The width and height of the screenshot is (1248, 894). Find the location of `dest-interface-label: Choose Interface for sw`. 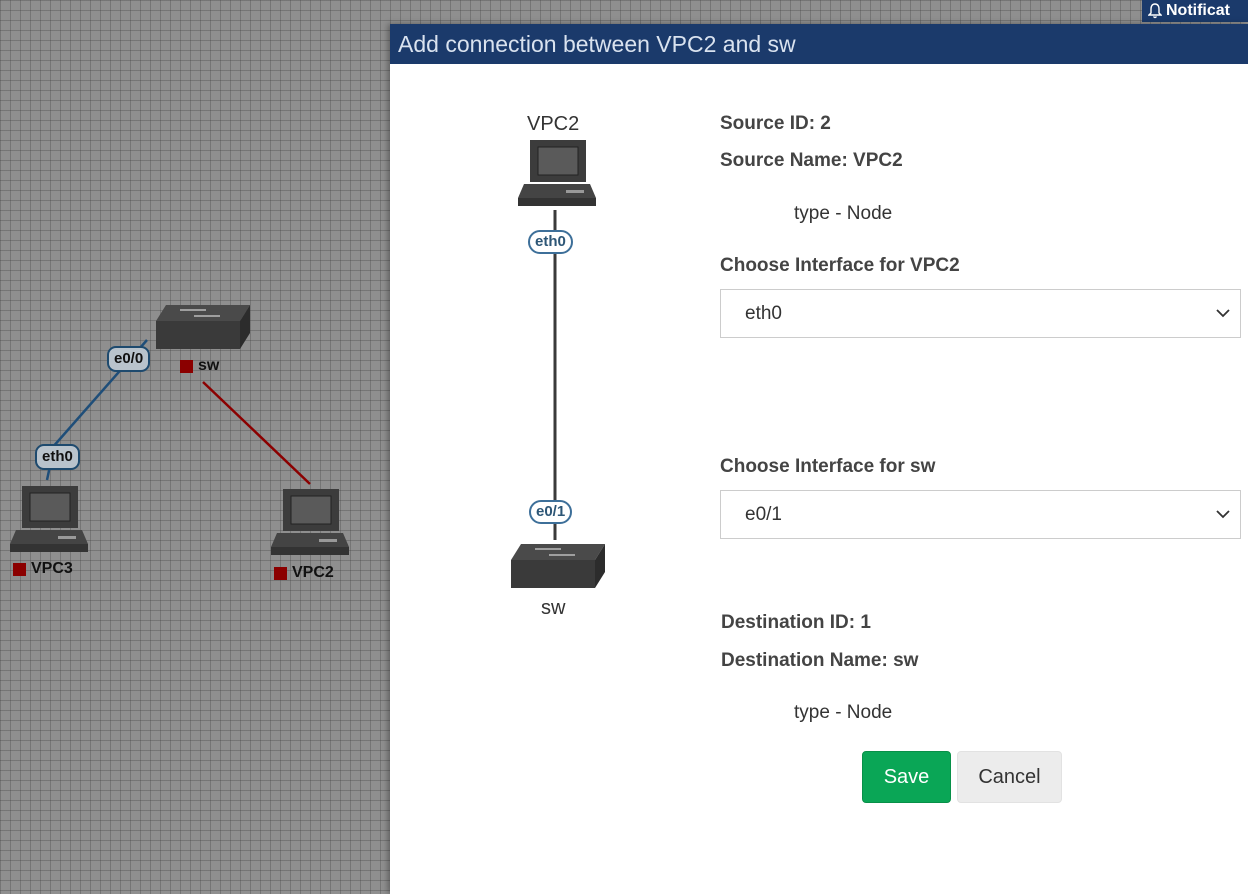

dest-interface-label: Choose Interface for sw is located at coordinates (828, 466).